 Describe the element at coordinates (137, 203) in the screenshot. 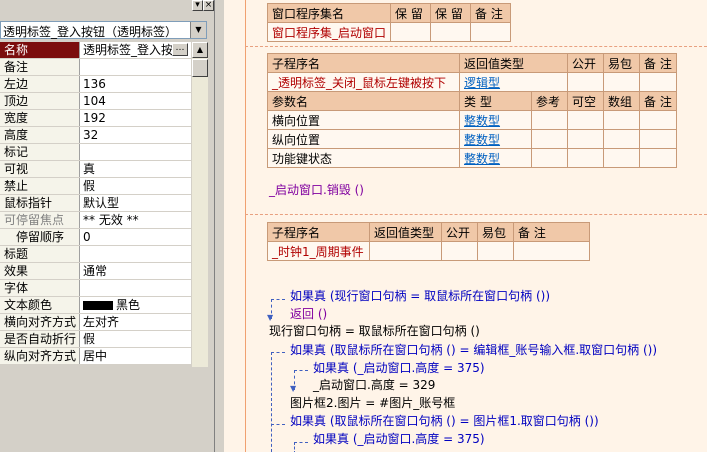

I see `property-value: 默认型` at that location.